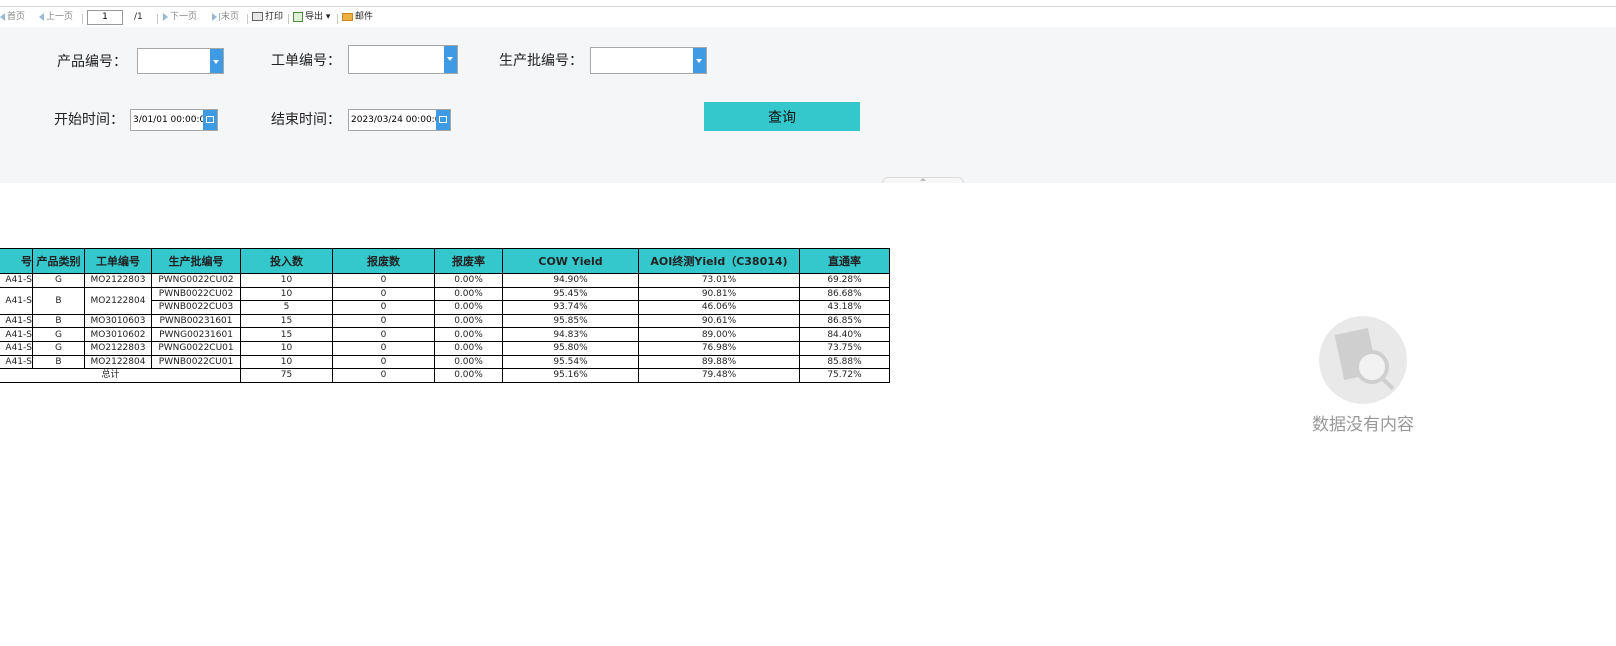 The image size is (1616, 646). I want to click on col-header-aoi-yield: AOI终测Yield（C38014), so click(719, 261).